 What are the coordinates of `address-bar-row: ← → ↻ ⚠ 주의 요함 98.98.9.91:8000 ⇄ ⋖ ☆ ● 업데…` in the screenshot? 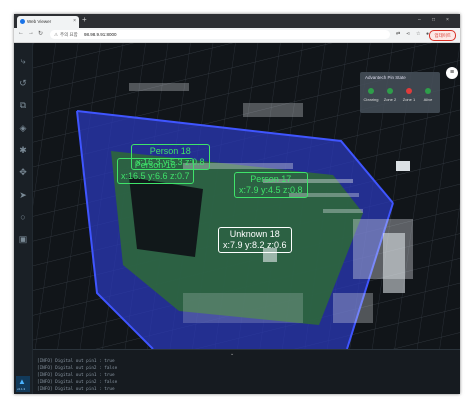 It's located at (237, 35).